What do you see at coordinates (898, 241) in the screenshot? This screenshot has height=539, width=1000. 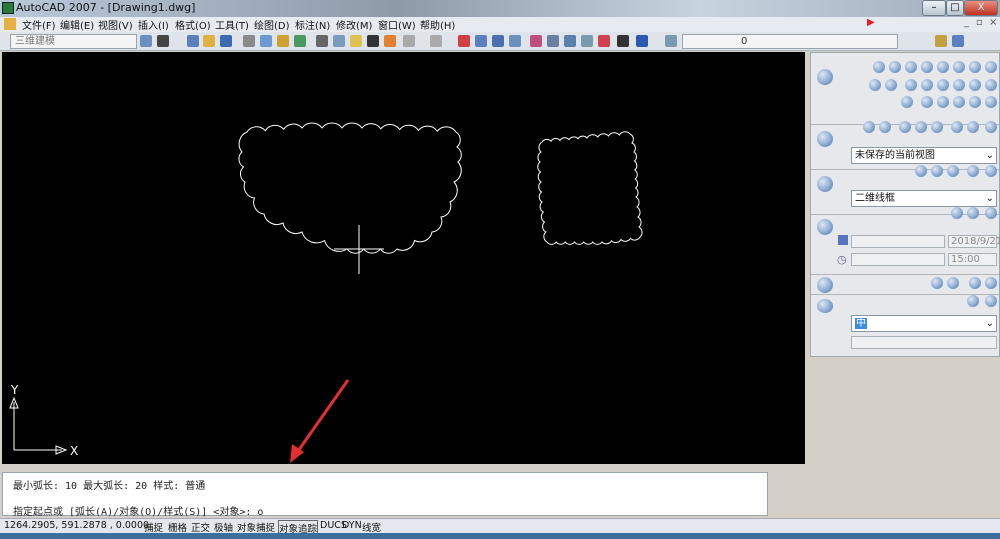 I see `date-slider` at bounding box center [898, 241].